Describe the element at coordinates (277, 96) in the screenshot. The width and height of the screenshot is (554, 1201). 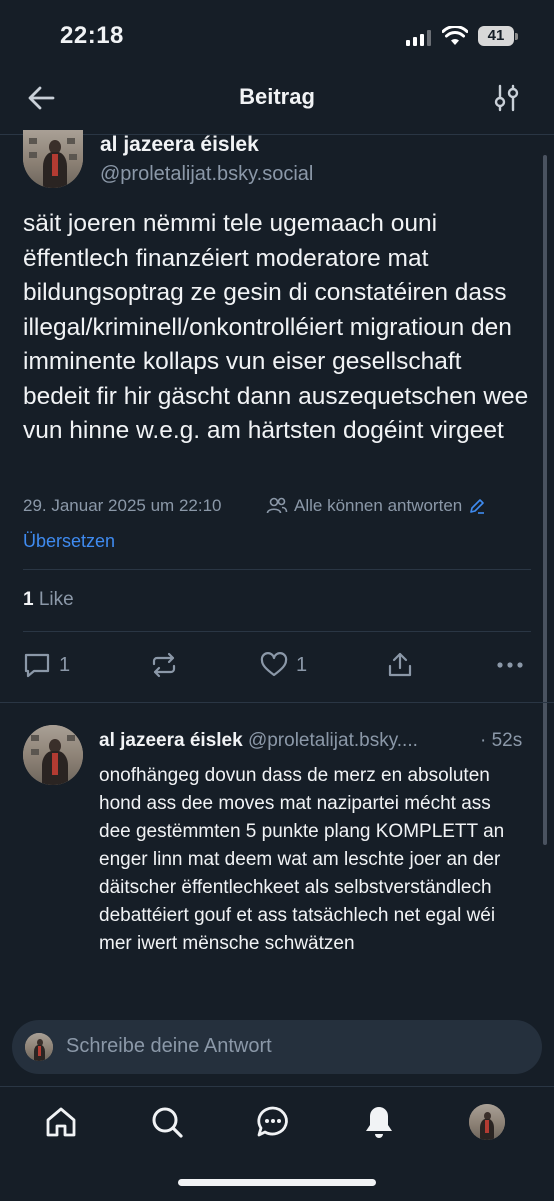
I see `page-title: Beitrag` at that location.